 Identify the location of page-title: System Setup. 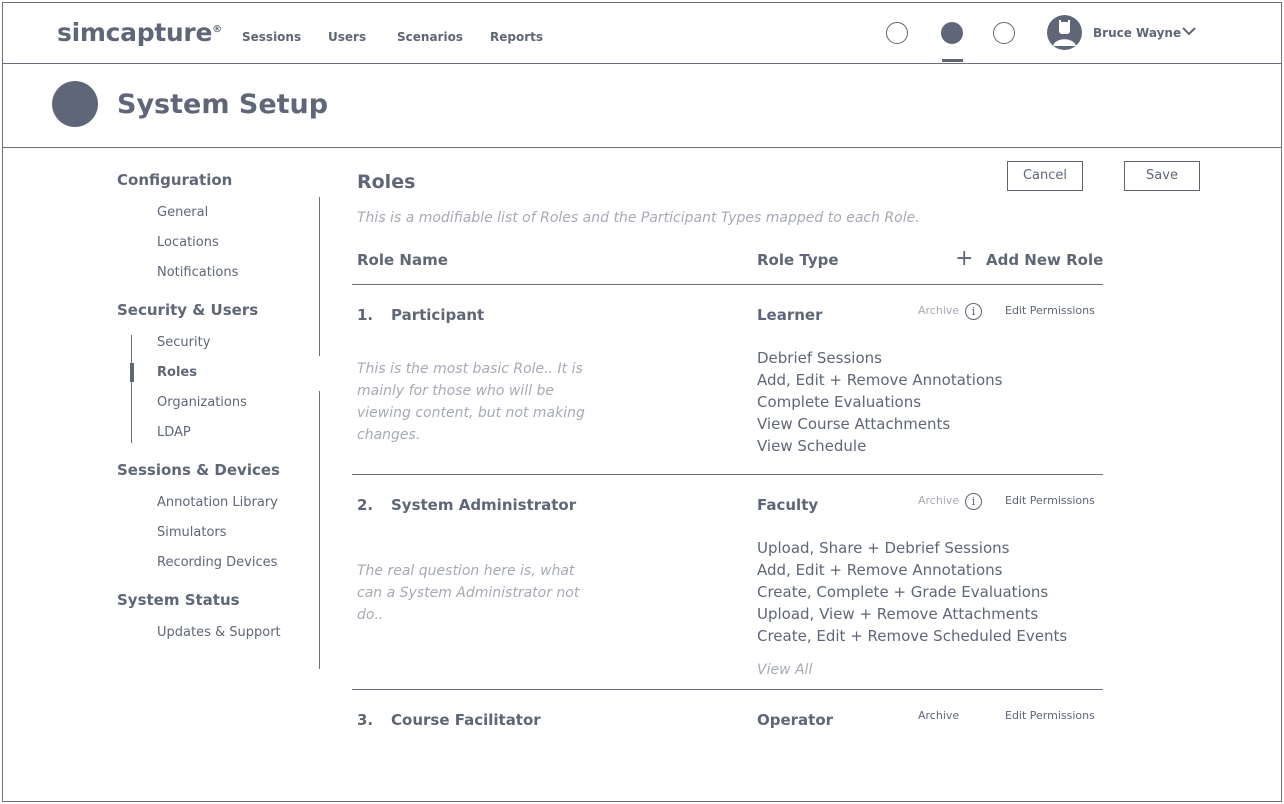
(223, 104).